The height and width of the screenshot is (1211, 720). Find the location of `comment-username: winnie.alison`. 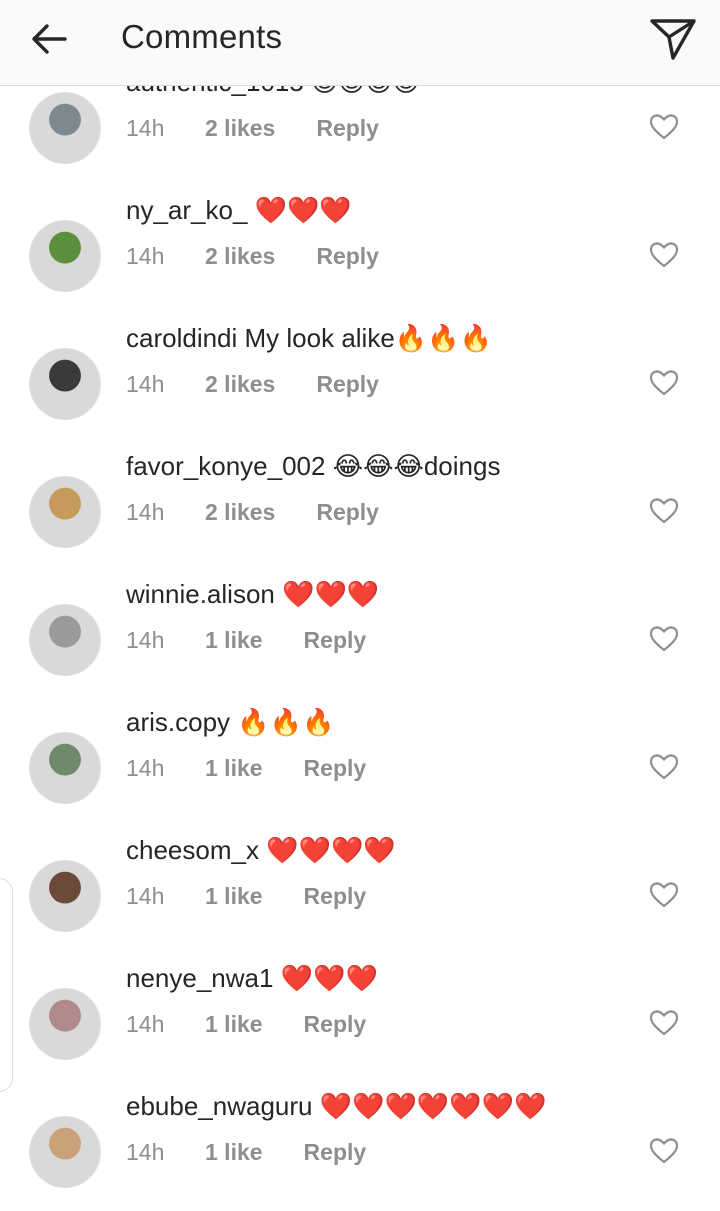

comment-username: winnie.alison is located at coordinates (200, 594).